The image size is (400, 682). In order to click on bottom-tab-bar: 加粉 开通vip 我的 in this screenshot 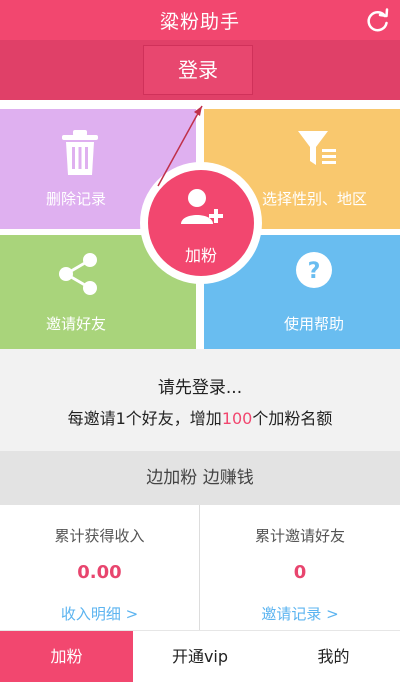, I will do `click(200, 656)`.